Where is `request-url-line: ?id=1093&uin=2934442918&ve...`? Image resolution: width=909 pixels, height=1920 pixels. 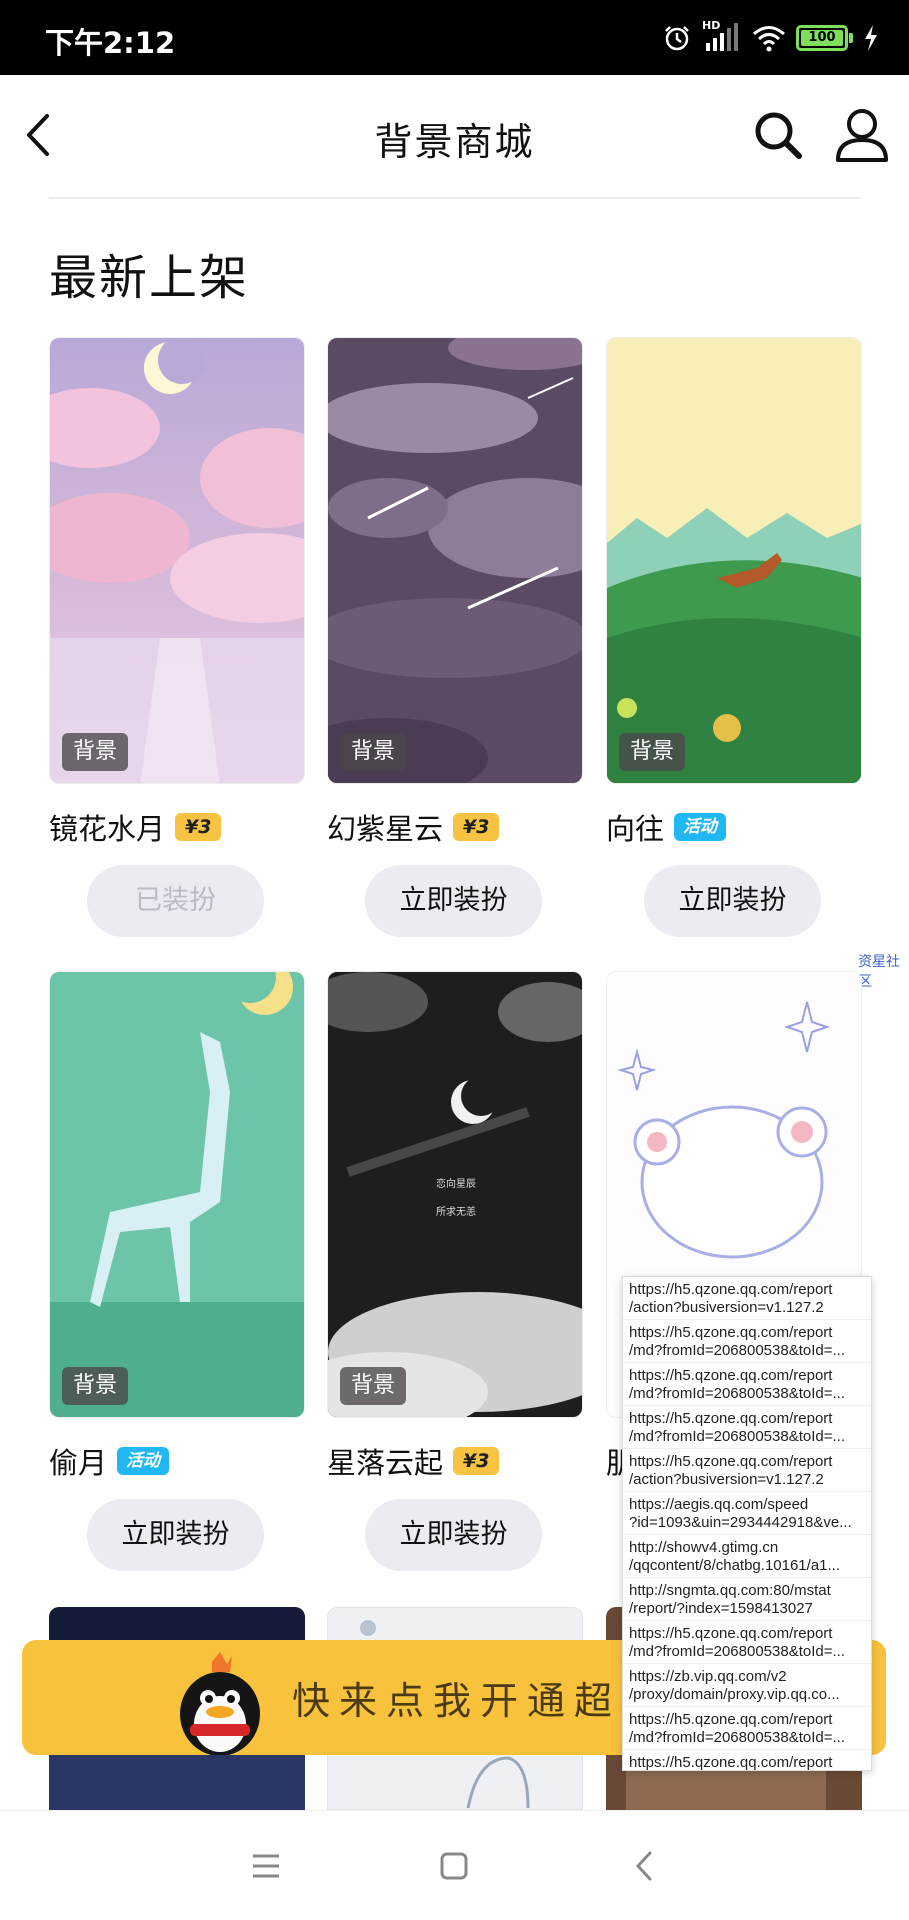
request-url-line: ?id=1093&uin=2934442918&ve... is located at coordinates (740, 1522).